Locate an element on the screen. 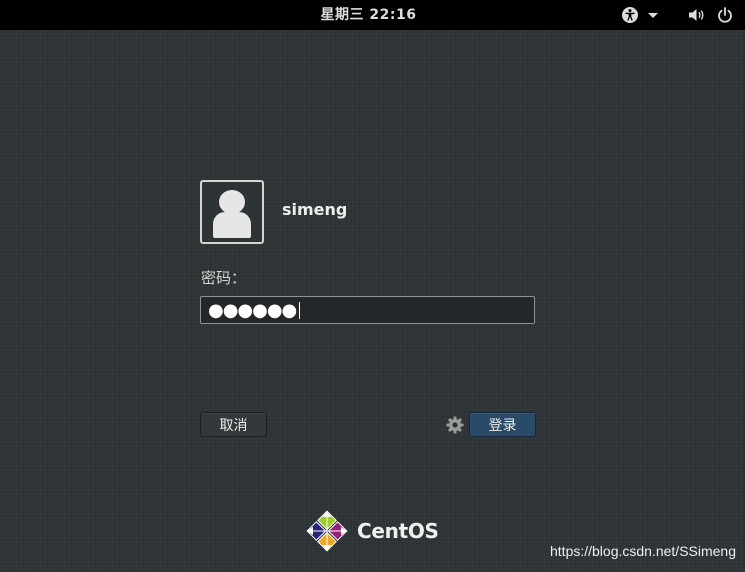  username: simeng is located at coordinates (315, 209).